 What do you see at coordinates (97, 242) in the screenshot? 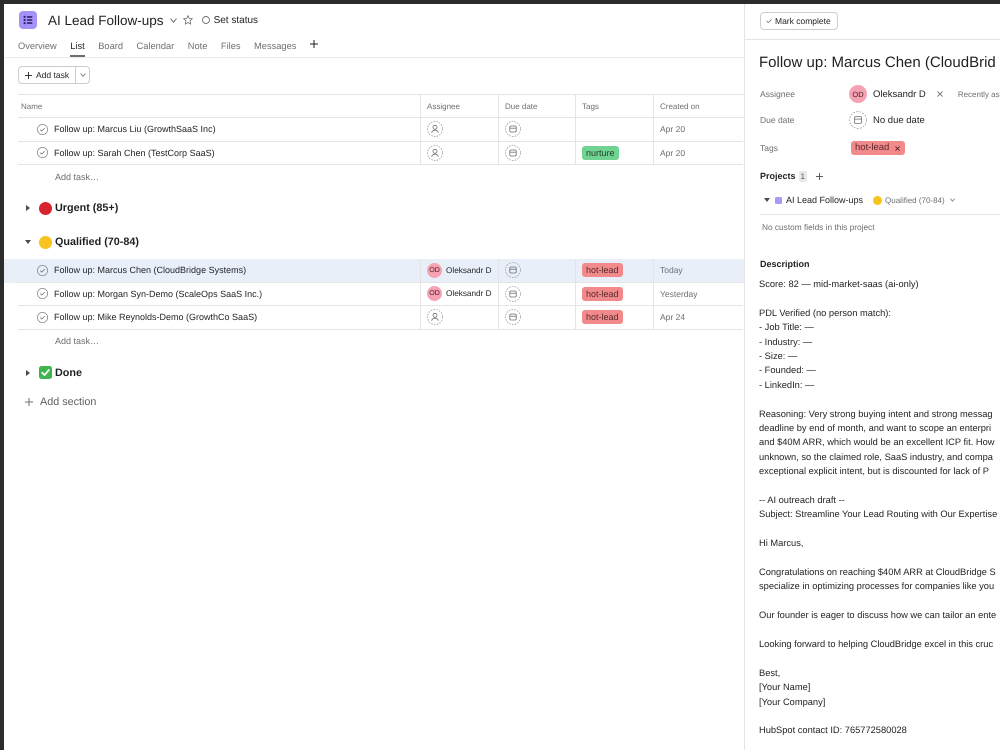
I see `section-title: Qualified (70-84)` at bounding box center [97, 242].